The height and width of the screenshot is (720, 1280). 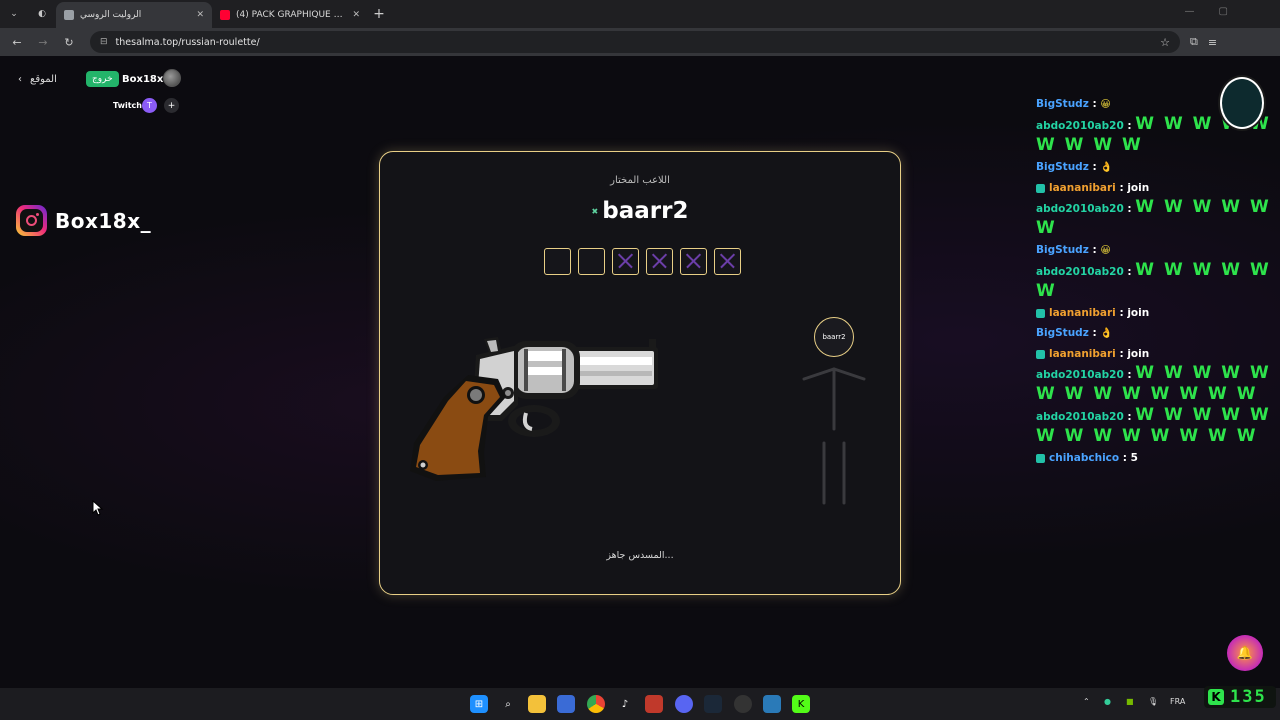 What do you see at coordinates (1084, 458) in the screenshot?
I see `chat-username: chihabchico` at bounding box center [1084, 458].